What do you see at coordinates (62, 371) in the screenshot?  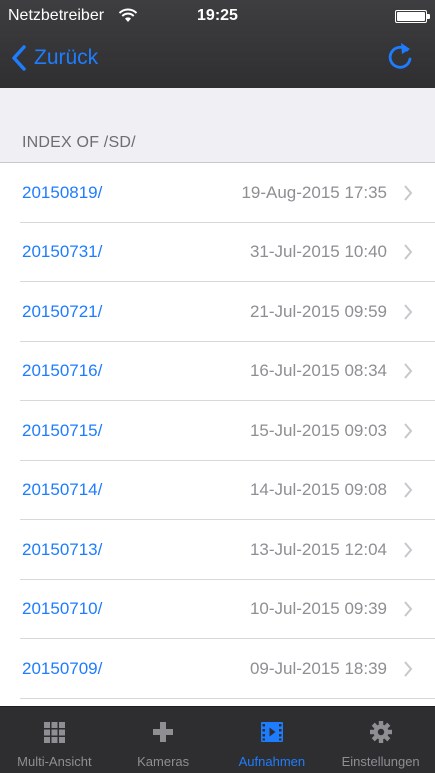 I see `folder-name: 20150716/` at bounding box center [62, 371].